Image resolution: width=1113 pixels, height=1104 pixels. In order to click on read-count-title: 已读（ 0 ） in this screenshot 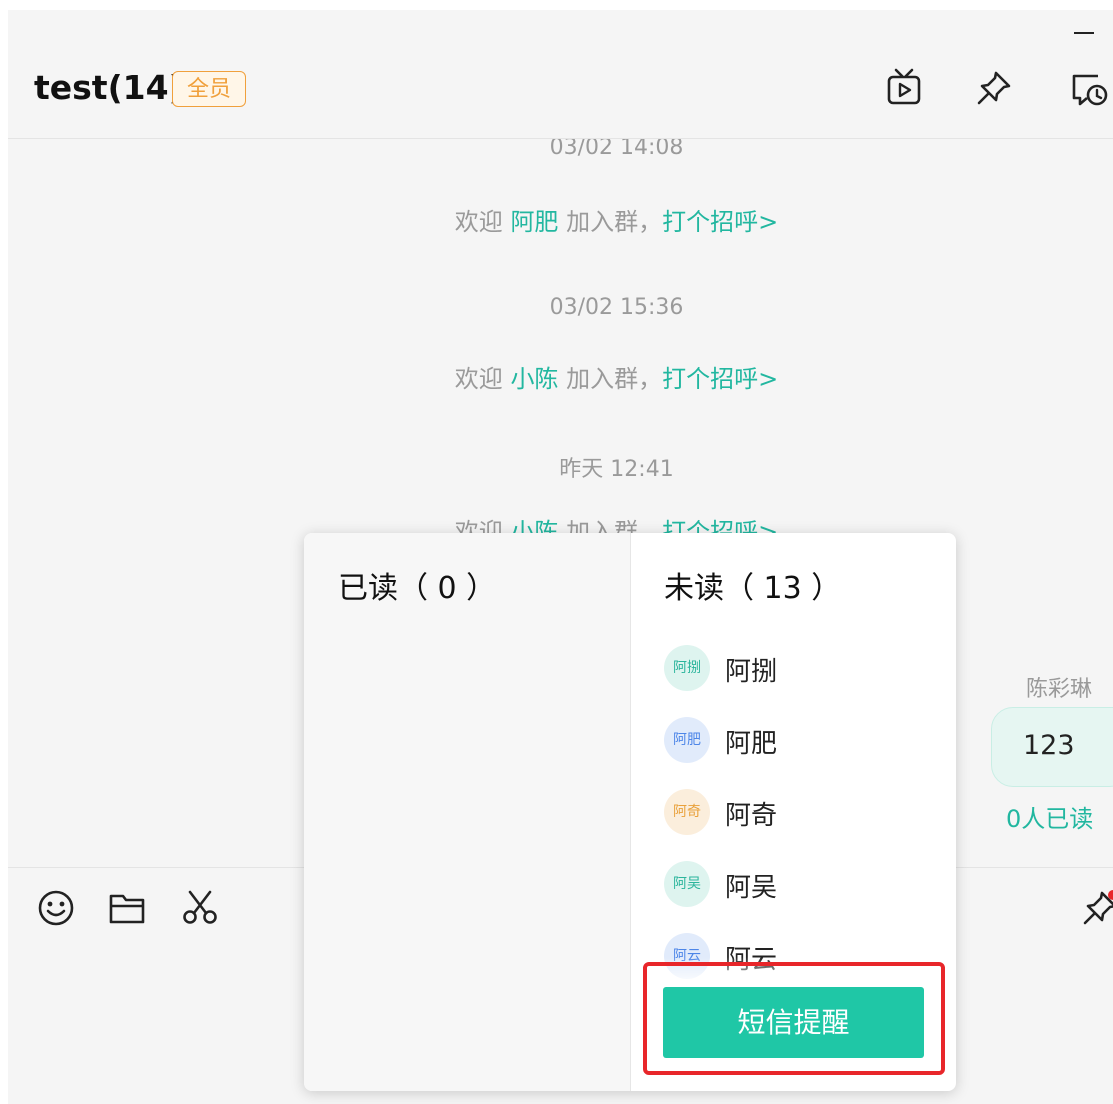, I will do `click(417, 588)`.